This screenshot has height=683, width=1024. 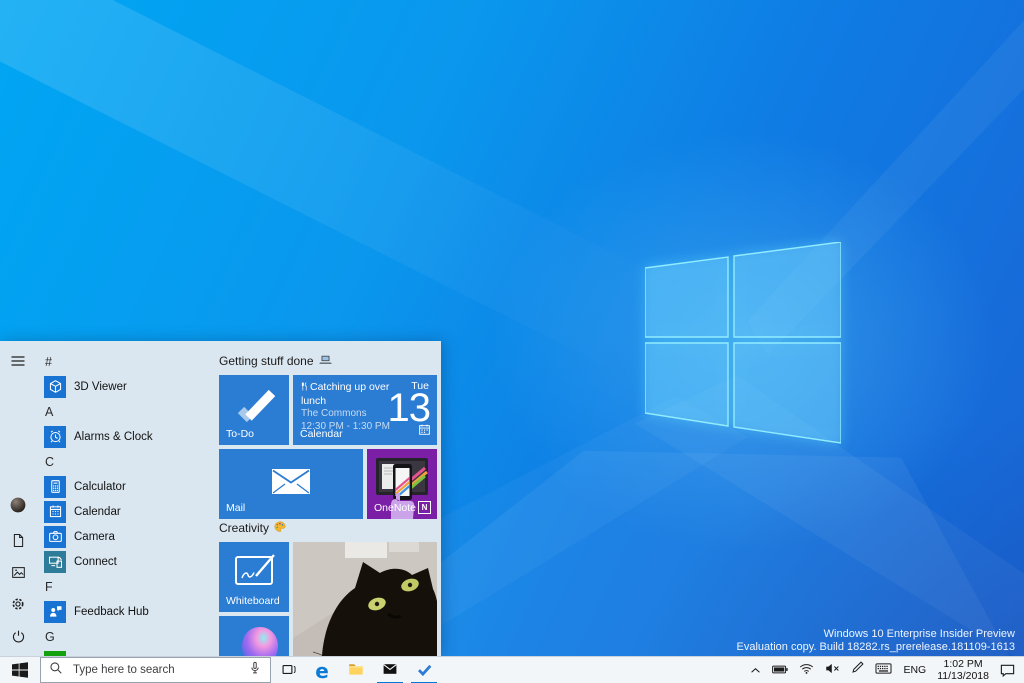 What do you see at coordinates (94, 536) in the screenshot?
I see `app-item-label: Camera` at bounding box center [94, 536].